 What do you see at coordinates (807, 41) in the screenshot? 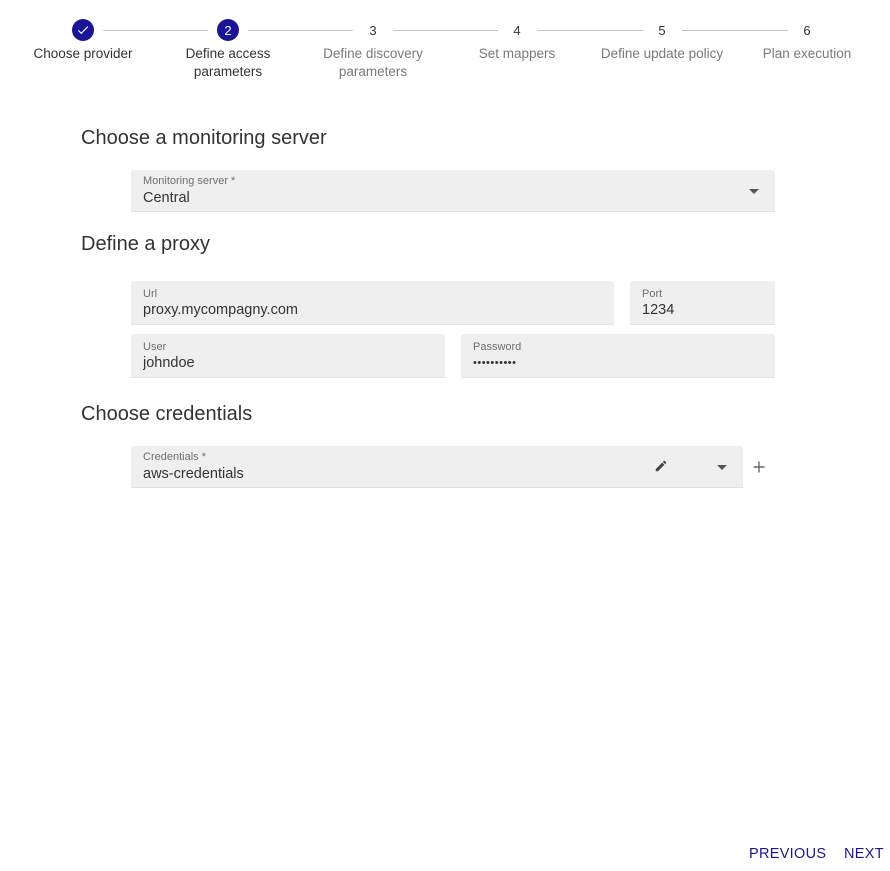
I see `step-plan-execution: 6 Plan execution` at bounding box center [807, 41].